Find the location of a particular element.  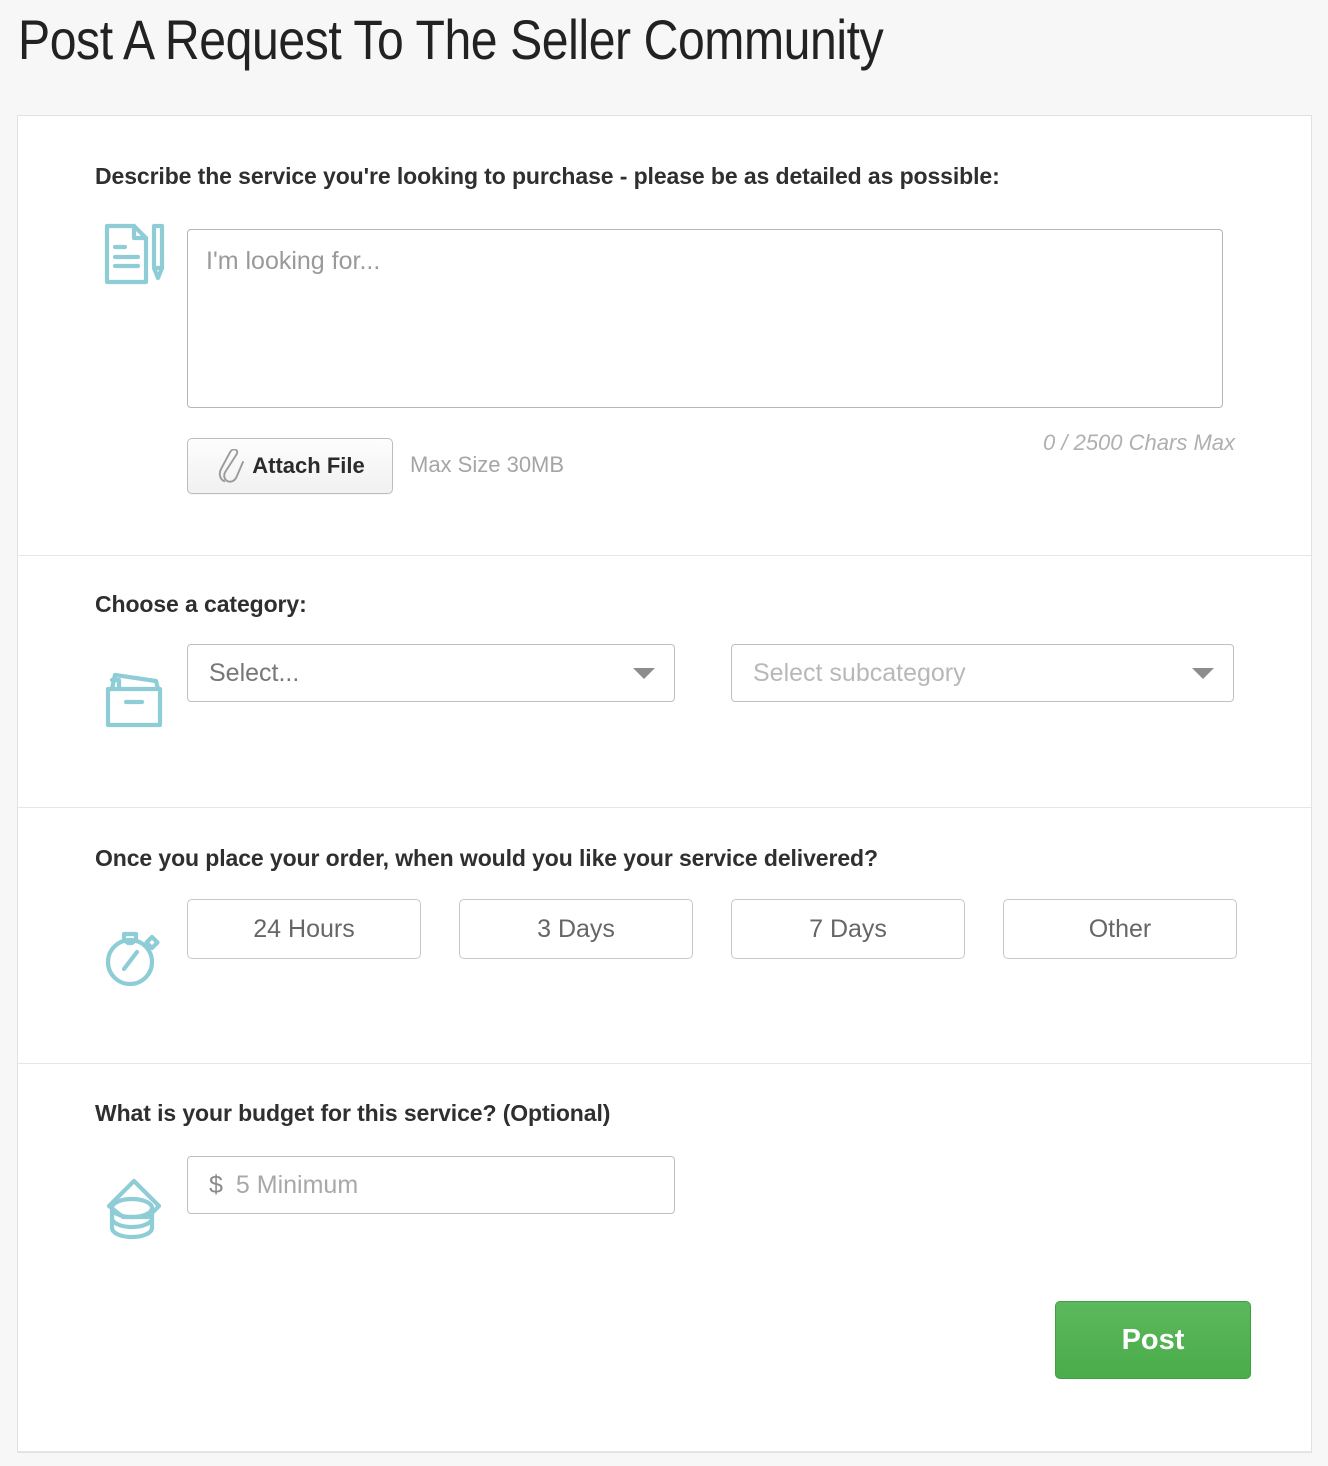

description-textarea is located at coordinates (705, 318).